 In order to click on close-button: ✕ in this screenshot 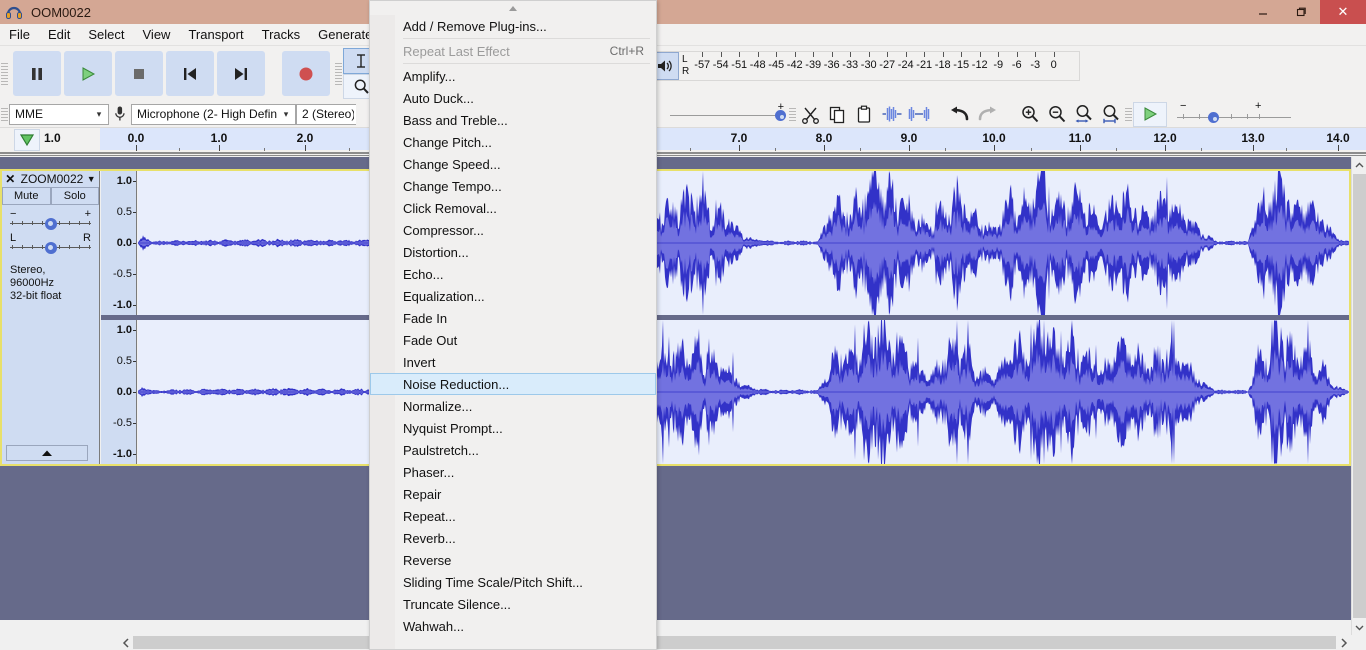, I will do `click(1343, 12)`.